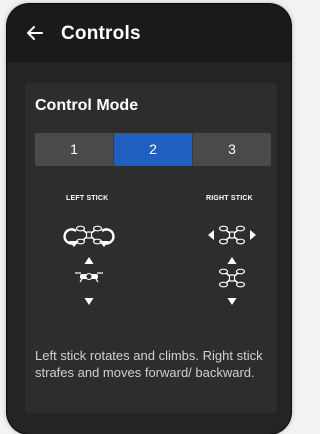 This screenshot has width=320, height=434. Describe the element at coordinates (89, 277) in the screenshot. I see `side-drone-icon` at that location.